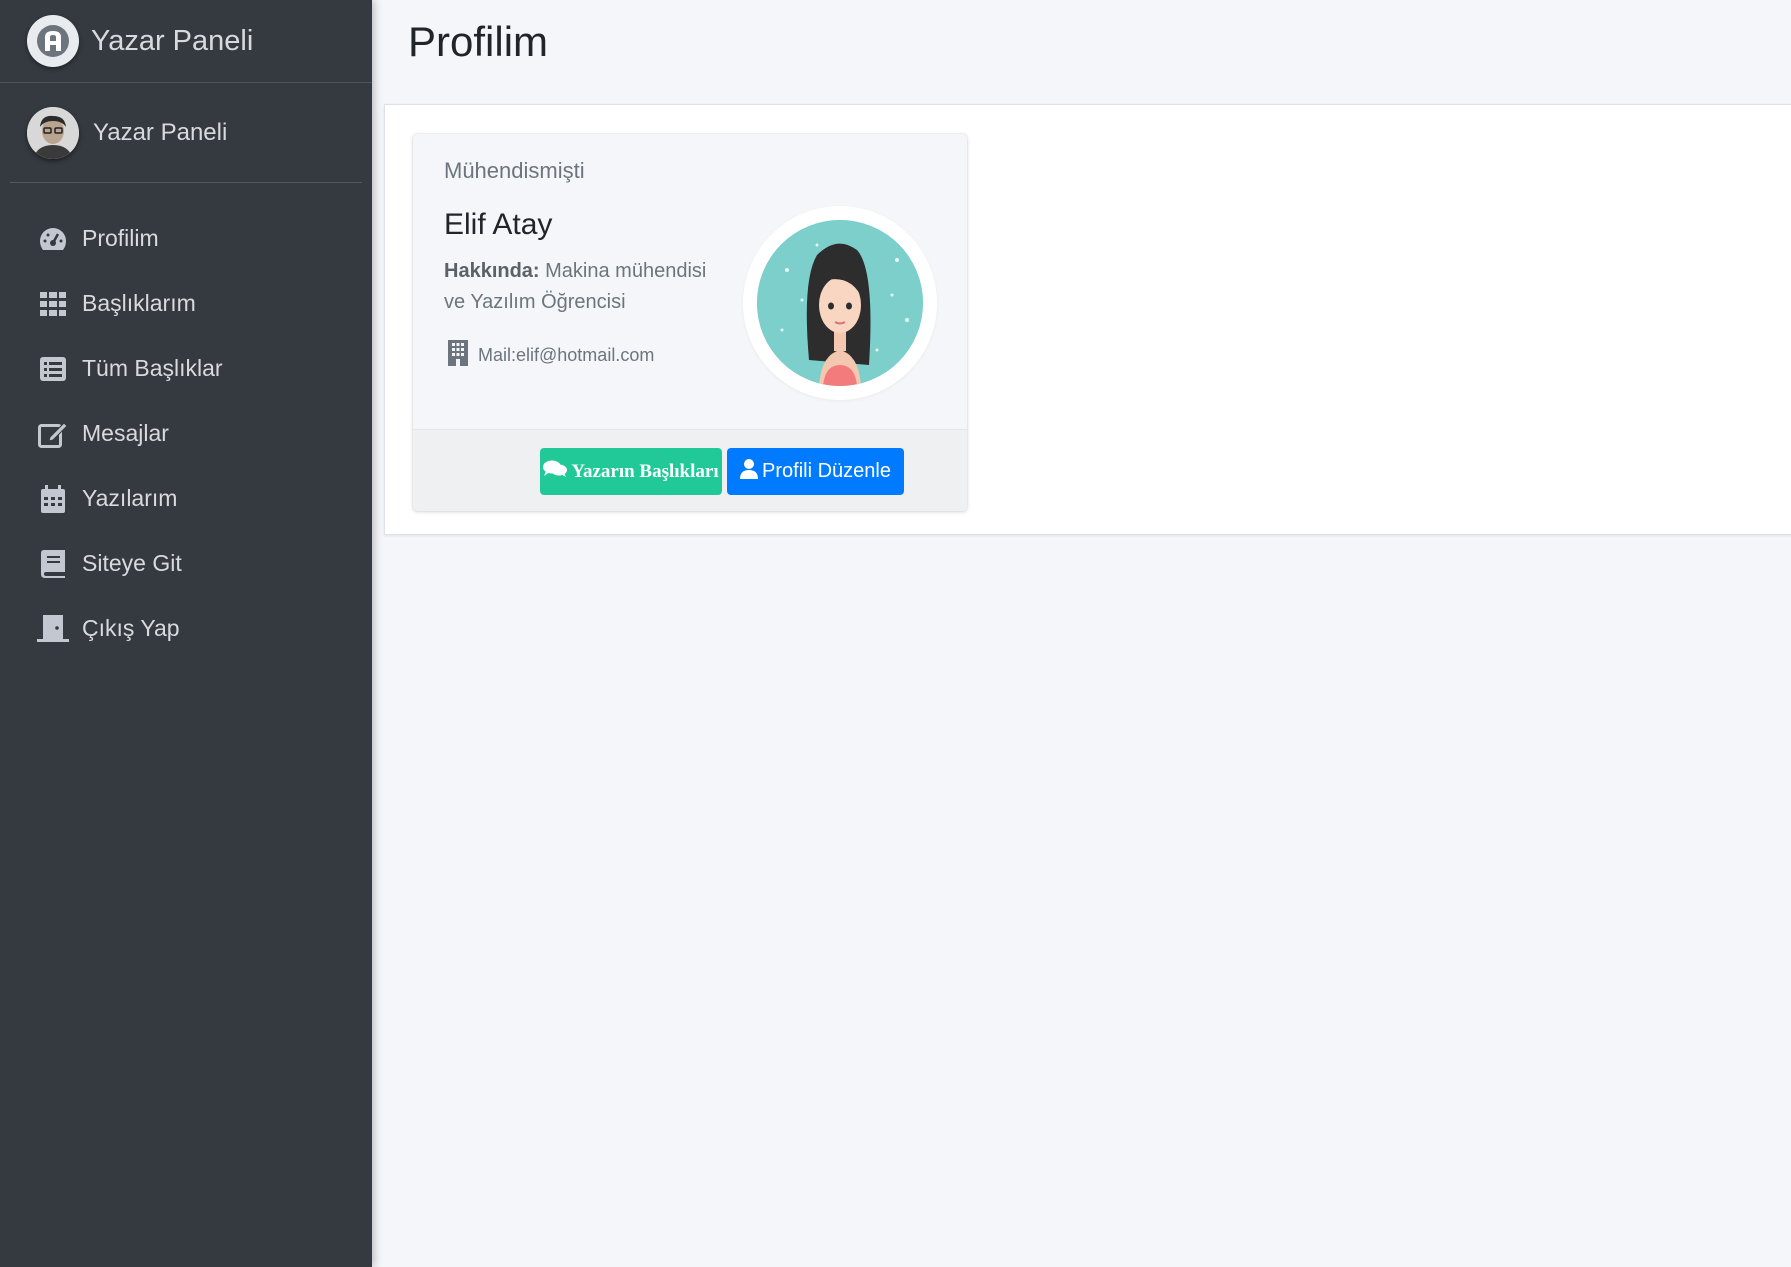 The height and width of the screenshot is (1267, 1791). What do you see at coordinates (53, 239) in the screenshot?
I see `dashboard-icon` at bounding box center [53, 239].